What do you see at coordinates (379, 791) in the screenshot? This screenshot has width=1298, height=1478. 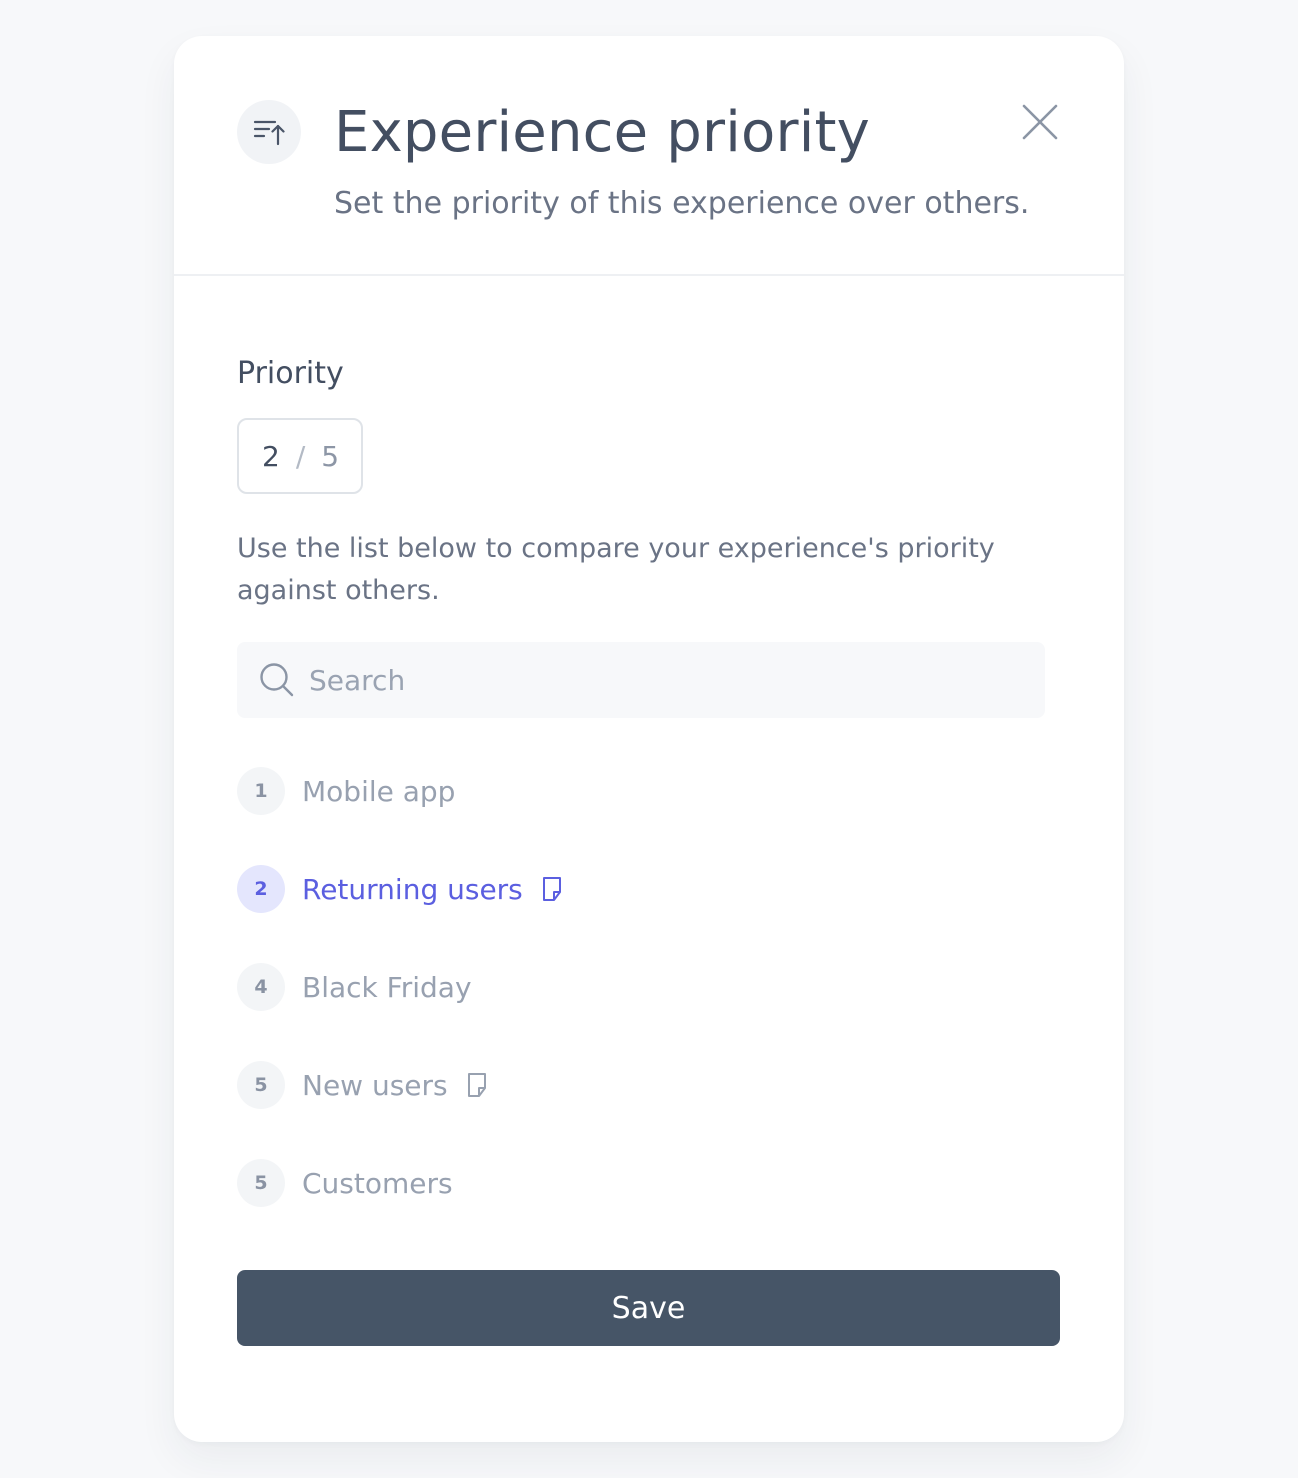 I see `list-item-label: Mobile app` at bounding box center [379, 791].